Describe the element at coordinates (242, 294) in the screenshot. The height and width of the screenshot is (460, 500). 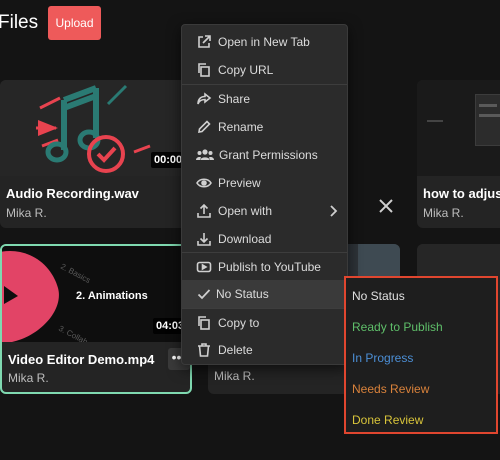
I see `menu-item-label: No Status` at that location.